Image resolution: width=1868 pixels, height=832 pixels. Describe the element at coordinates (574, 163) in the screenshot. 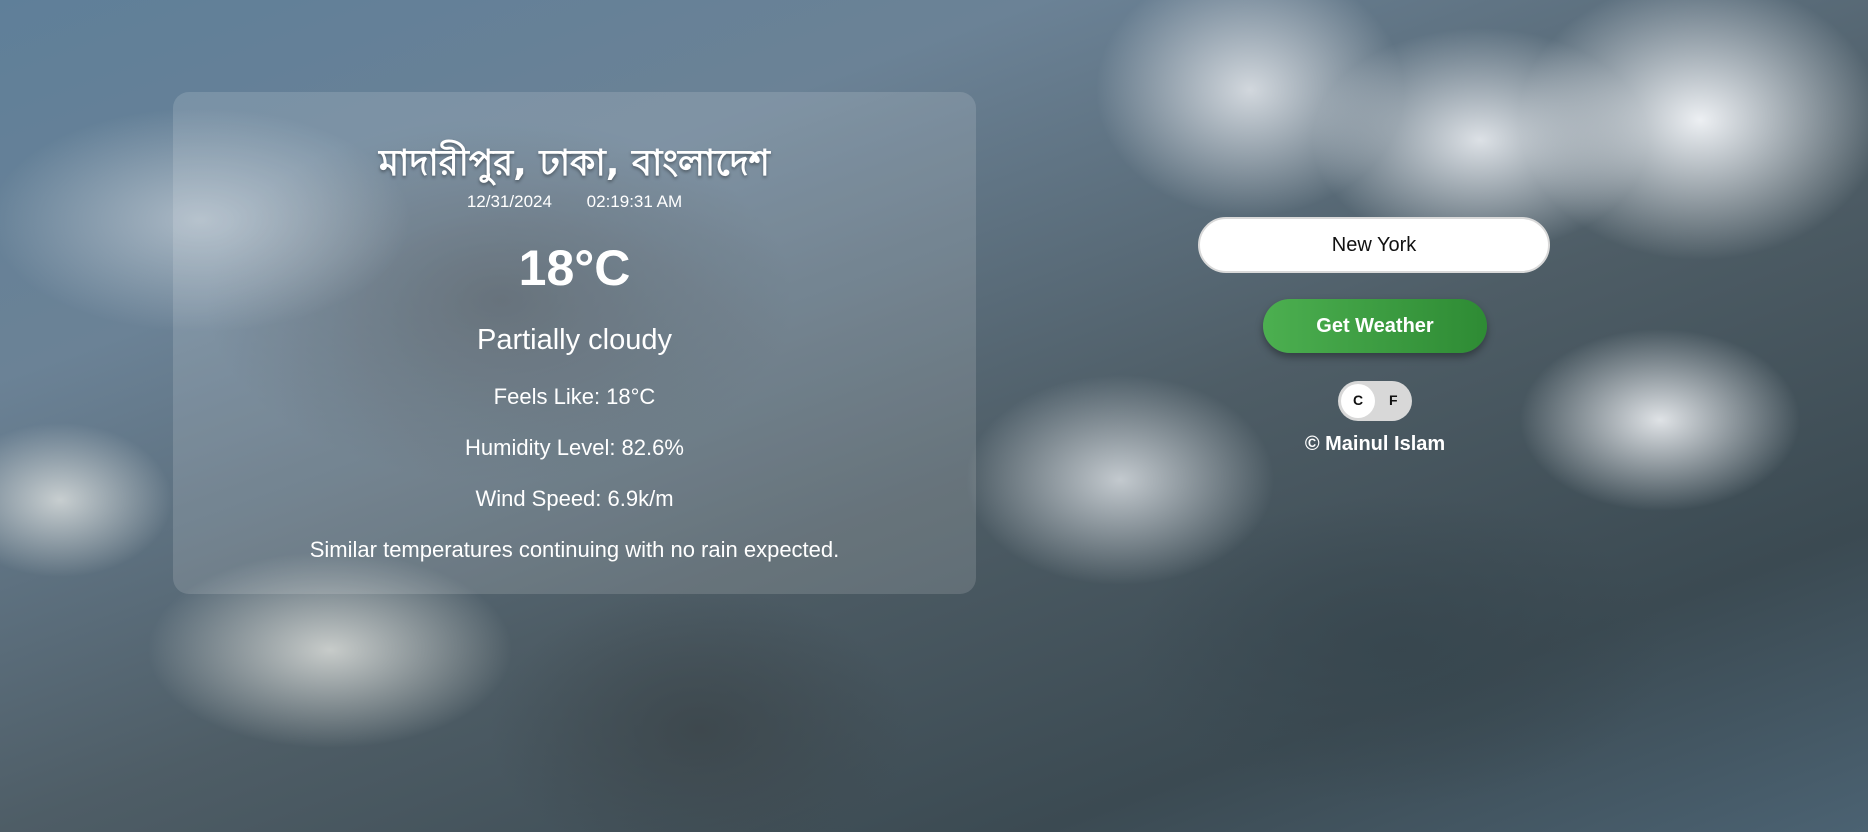

I see `location-title: মাদারীপুর, ঢাকা, বাংলাদেশ` at that location.